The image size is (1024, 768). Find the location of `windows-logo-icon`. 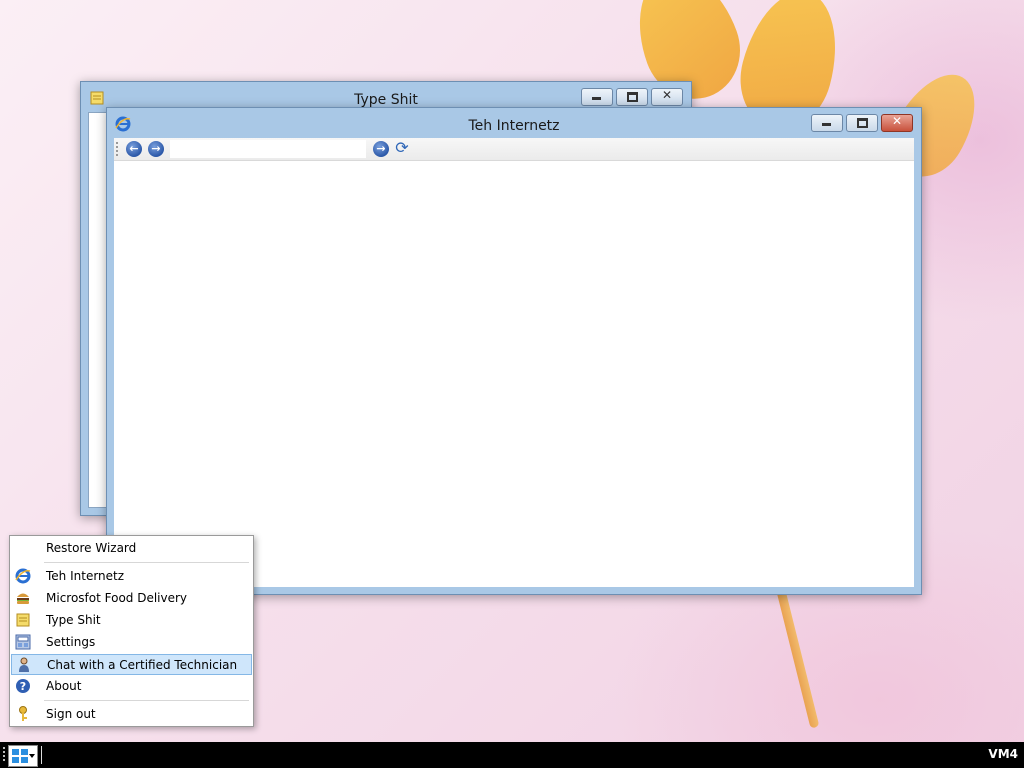

windows-logo-icon is located at coordinates (20, 756).